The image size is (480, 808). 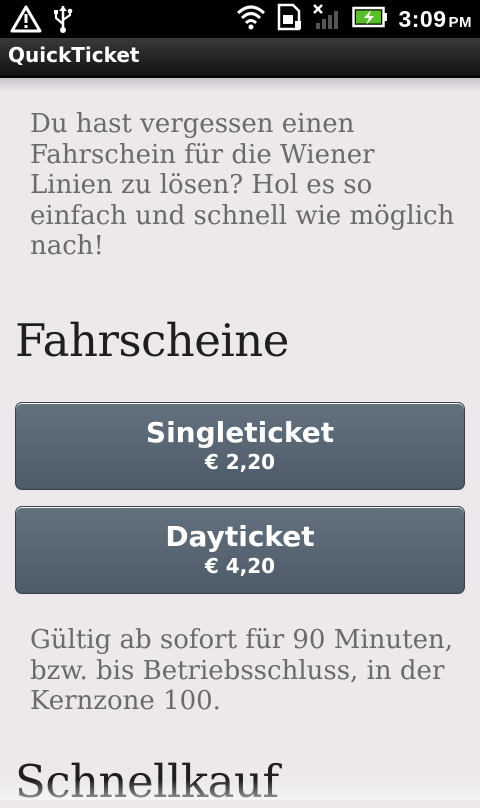 What do you see at coordinates (240, 432) in the screenshot?
I see `ticket-name: Singleticket` at bounding box center [240, 432].